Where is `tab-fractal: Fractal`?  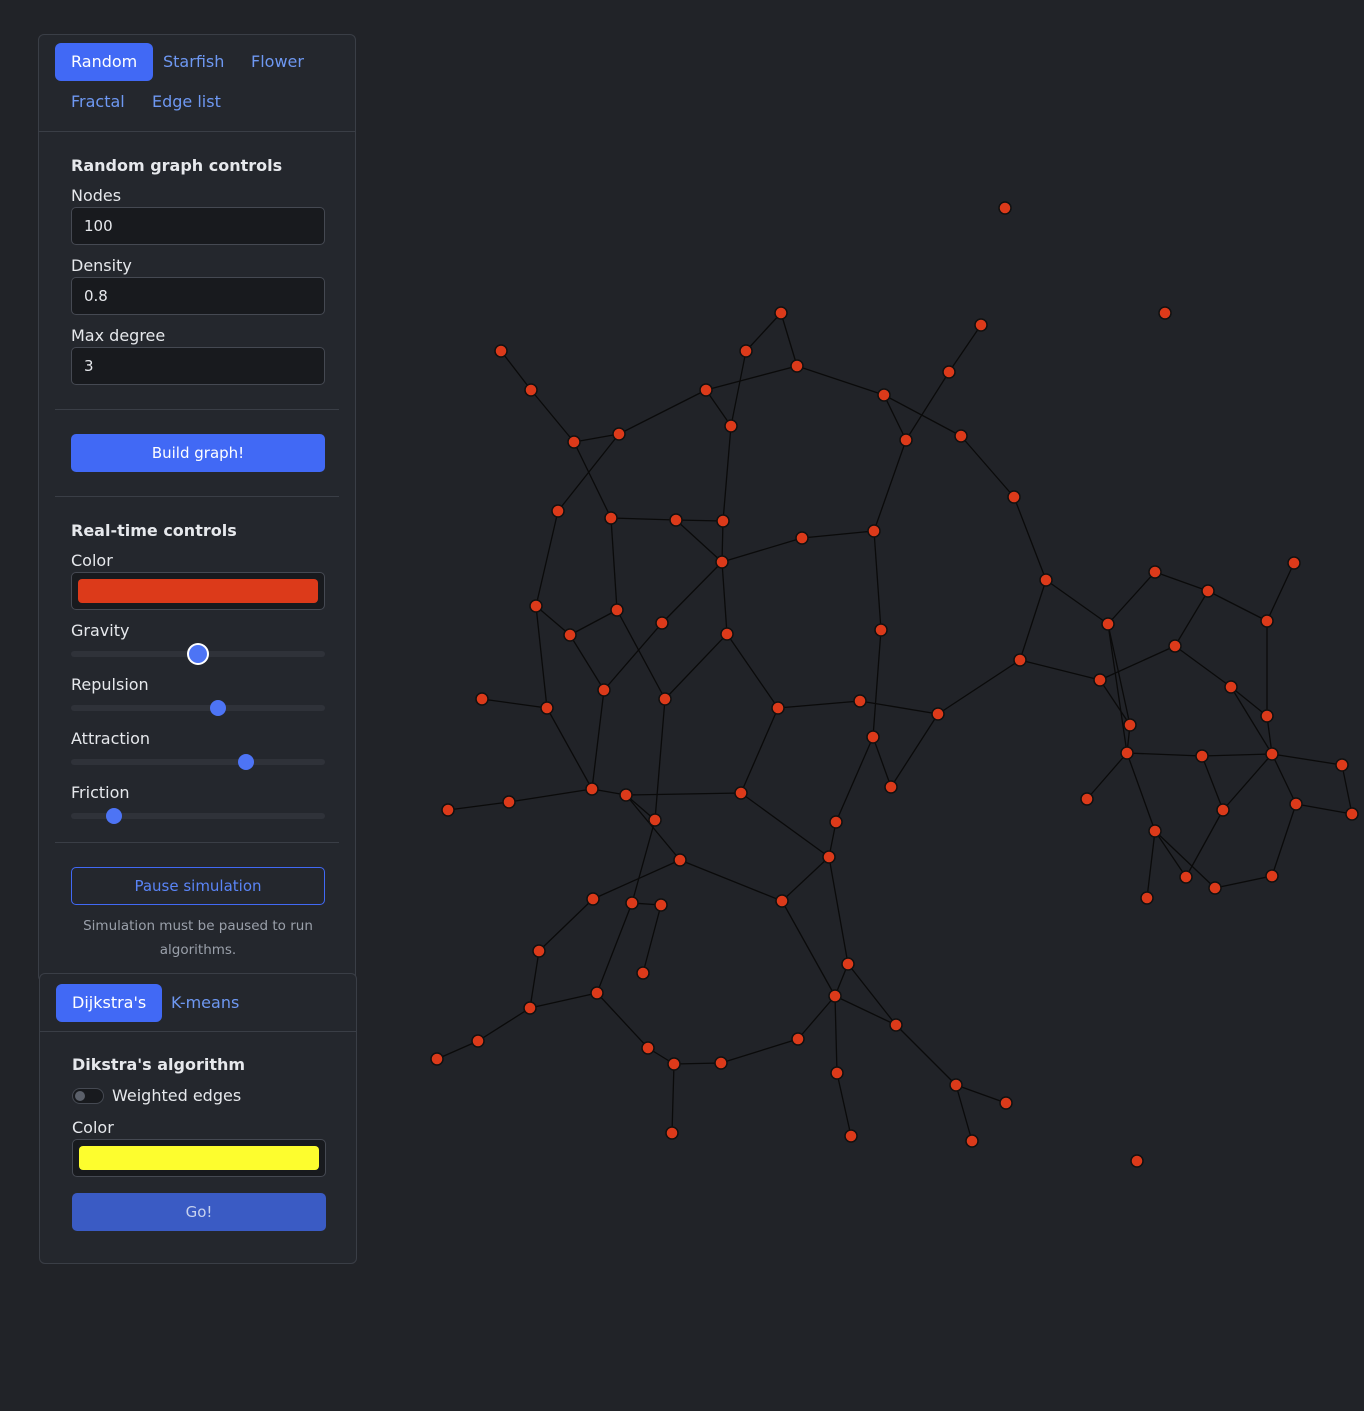
tab-fractal: Fractal is located at coordinates (98, 102).